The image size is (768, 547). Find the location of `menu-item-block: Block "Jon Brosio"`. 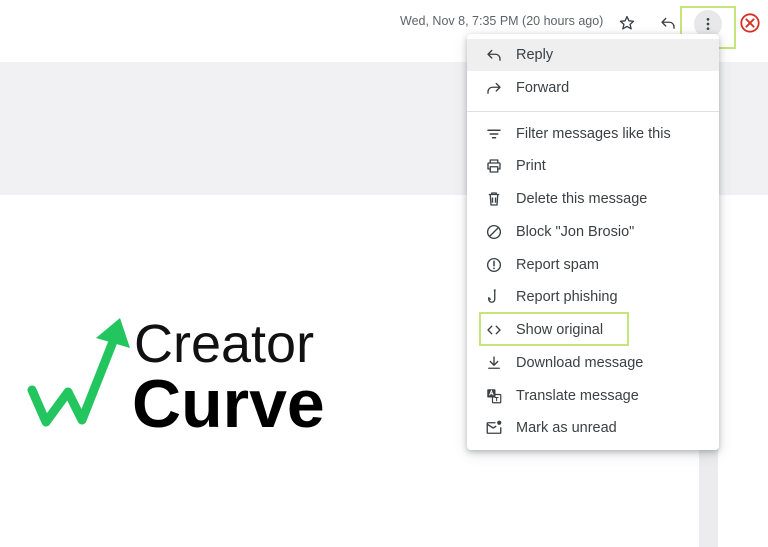

menu-item-block: Block "Jon Brosio" is located at coordinates (593, 232).